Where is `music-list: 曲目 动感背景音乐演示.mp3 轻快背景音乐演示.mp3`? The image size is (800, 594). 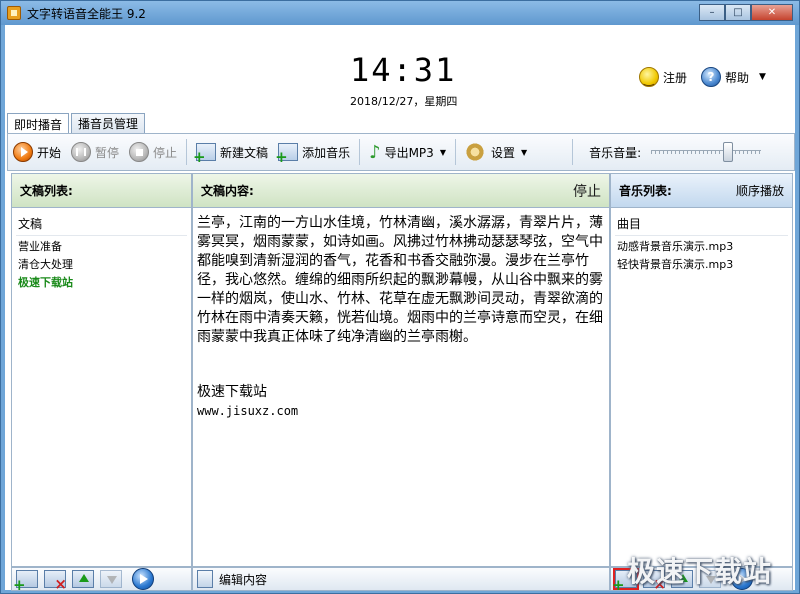
music-list: 曲目 动感背景音乐演示.mp3 轻快背景音乐演示.mp3 is located at coordinates (701, 244).